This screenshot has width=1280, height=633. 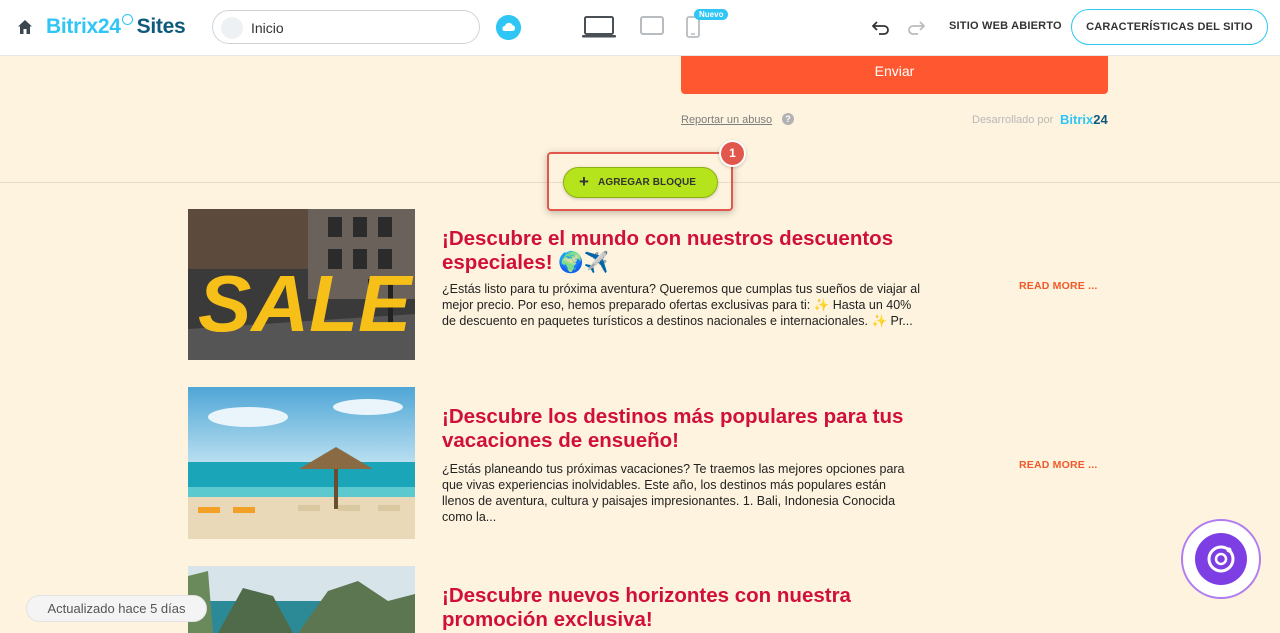 I want to click on copilot-icon, so click(x=1221, y=559).